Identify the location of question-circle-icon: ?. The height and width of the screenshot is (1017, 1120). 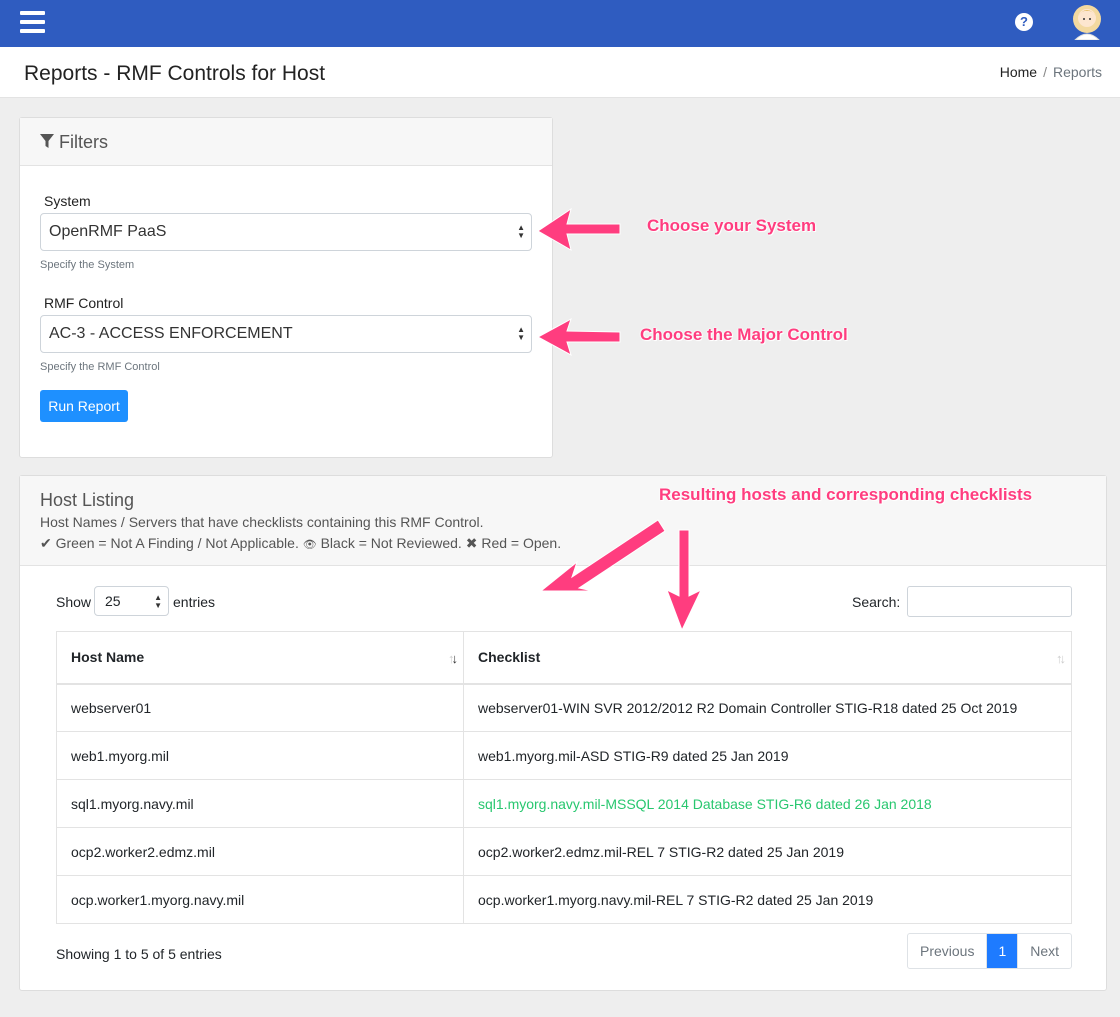
(1024, 22).